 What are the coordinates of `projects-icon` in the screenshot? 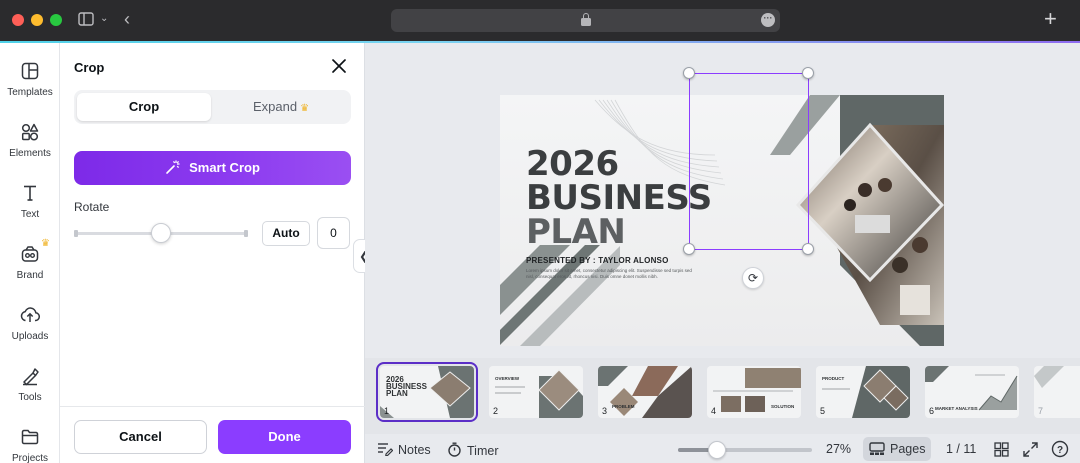 It's located at (30, 437).